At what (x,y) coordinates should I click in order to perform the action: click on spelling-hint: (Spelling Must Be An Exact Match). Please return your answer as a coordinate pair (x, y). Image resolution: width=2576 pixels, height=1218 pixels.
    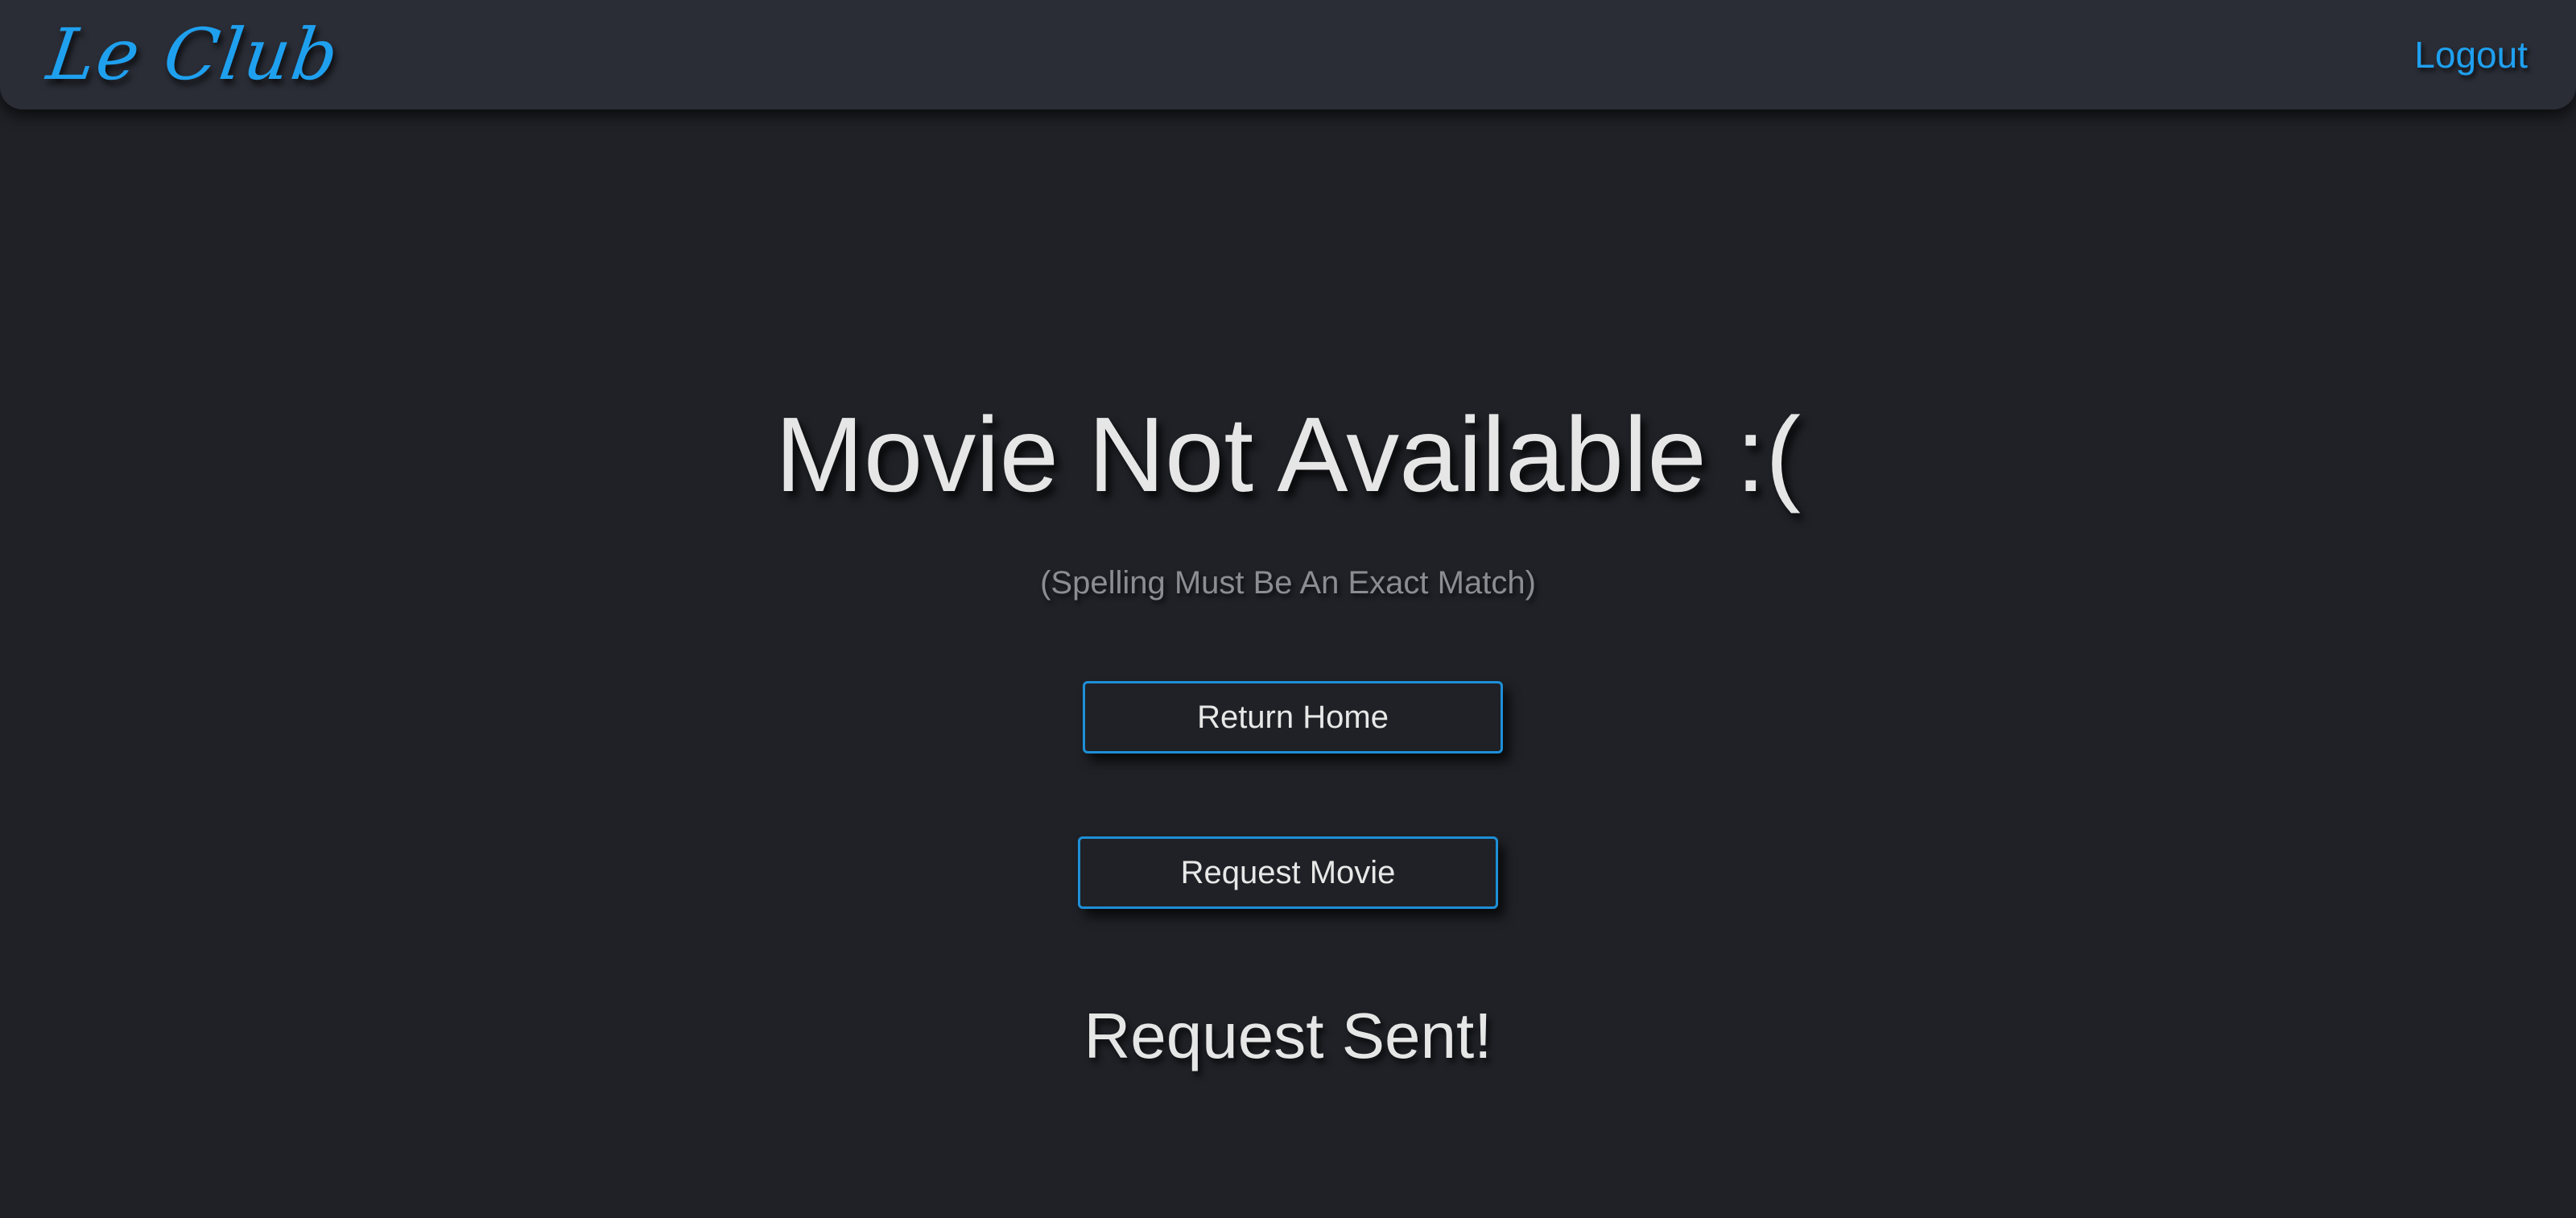
    Looking at the image, I should click on (1288, 583).